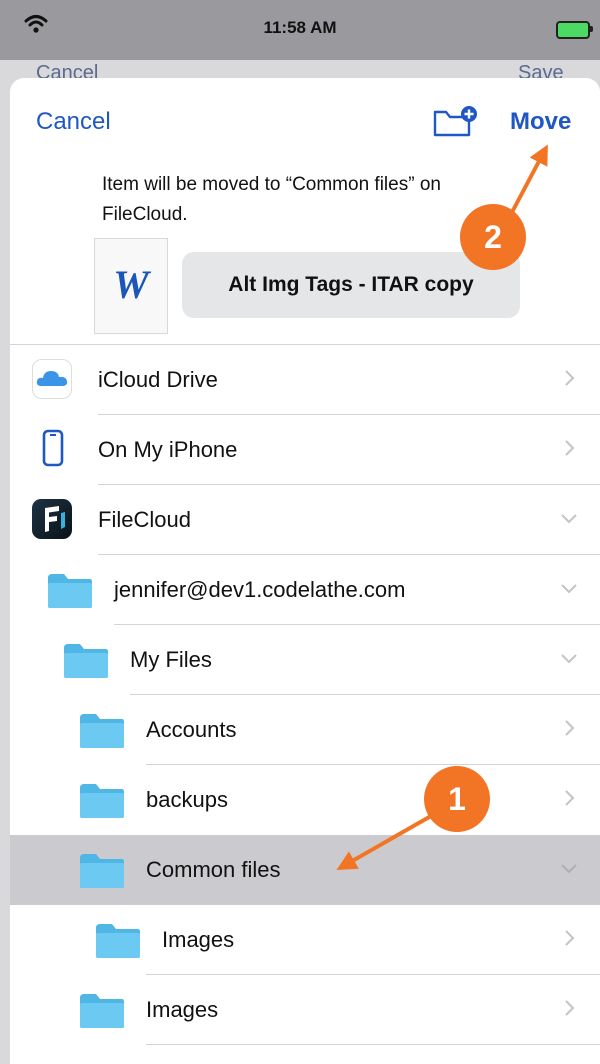 Image resolution: width=600 pixels, height=1064 pixels. I want to click on tree-row-label: iCloud Drive, so click(158, 379).